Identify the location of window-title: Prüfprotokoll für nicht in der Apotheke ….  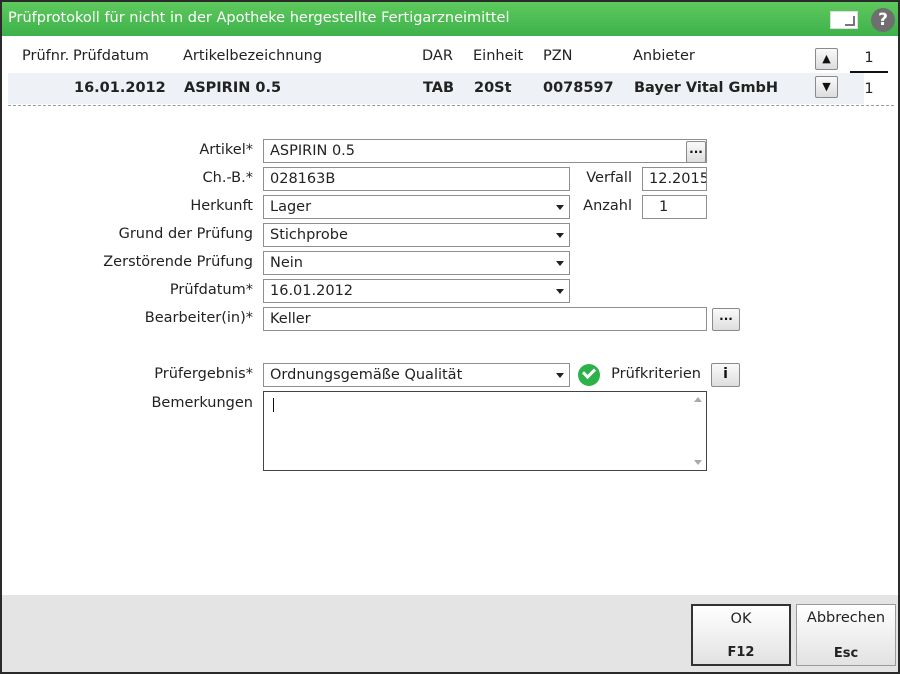
(259, 18).